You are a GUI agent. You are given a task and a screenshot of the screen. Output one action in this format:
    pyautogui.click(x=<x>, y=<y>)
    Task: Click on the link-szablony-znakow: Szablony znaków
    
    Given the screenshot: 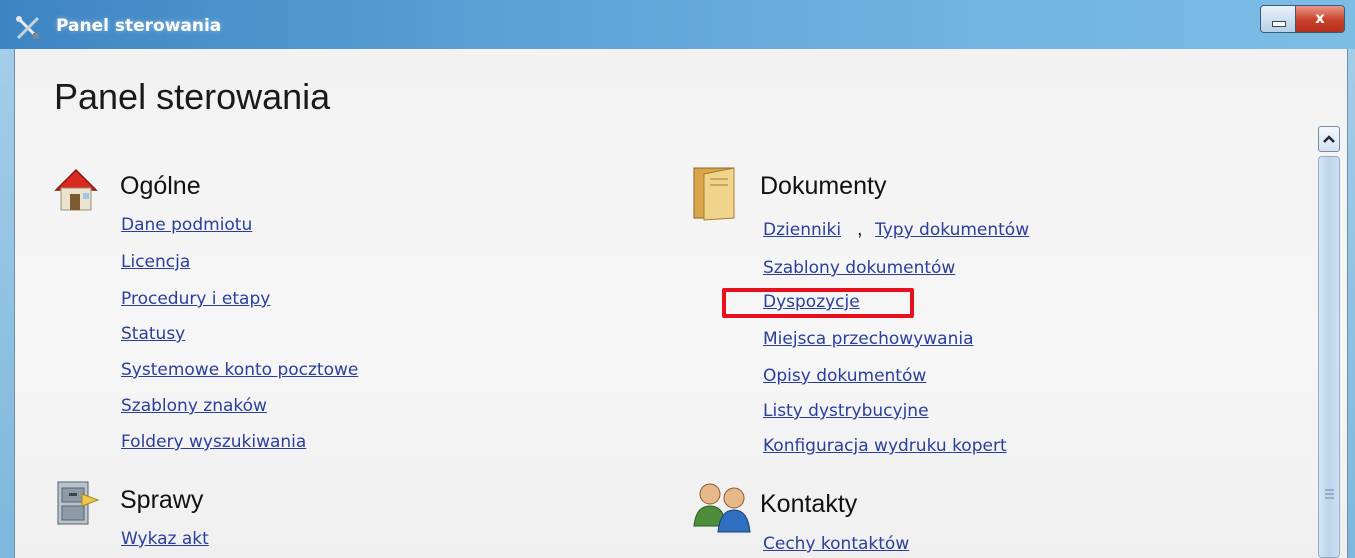 What is the action you would take?
    pyautogui.click(x=194, y=406)
    